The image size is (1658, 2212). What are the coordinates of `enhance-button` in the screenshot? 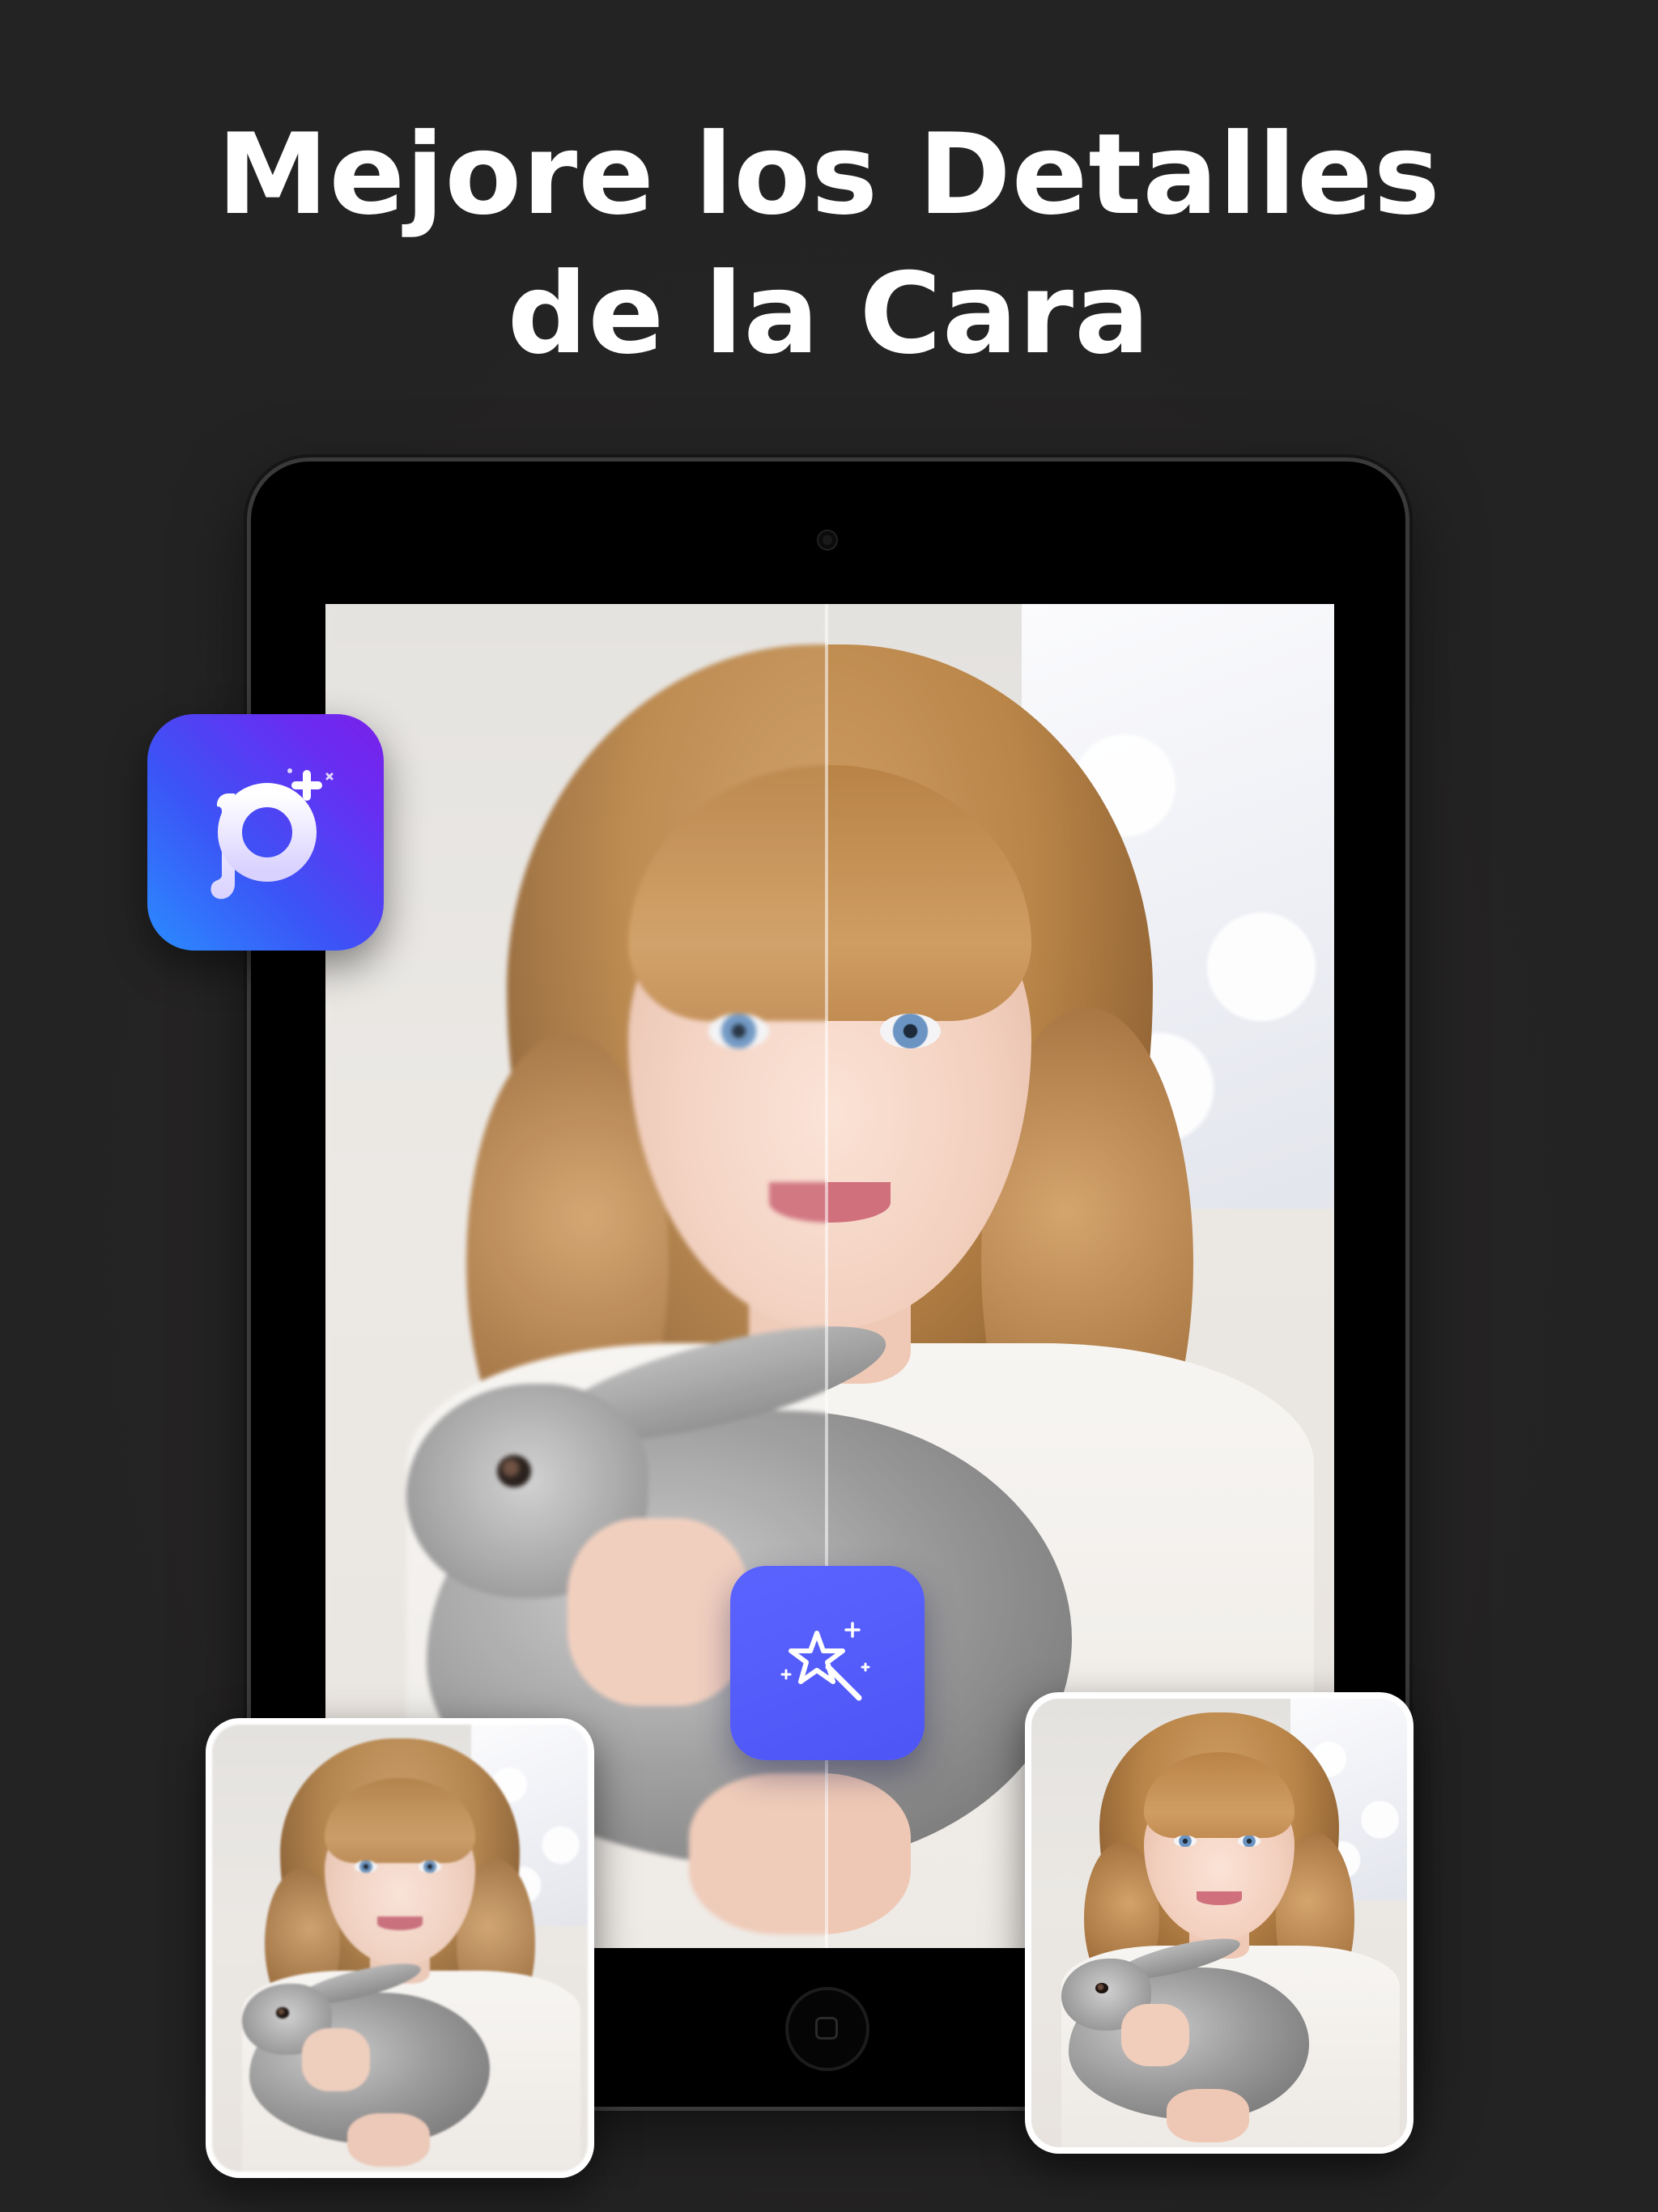 It's located at (827, 1663).